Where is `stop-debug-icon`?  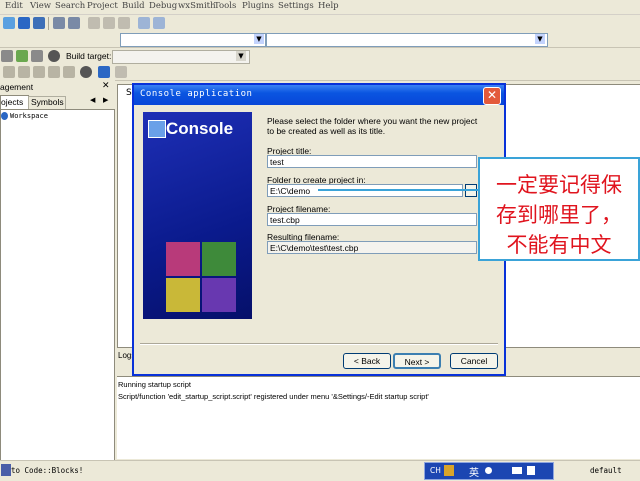 stop-debug-icon is located at coordinates (86, 72).